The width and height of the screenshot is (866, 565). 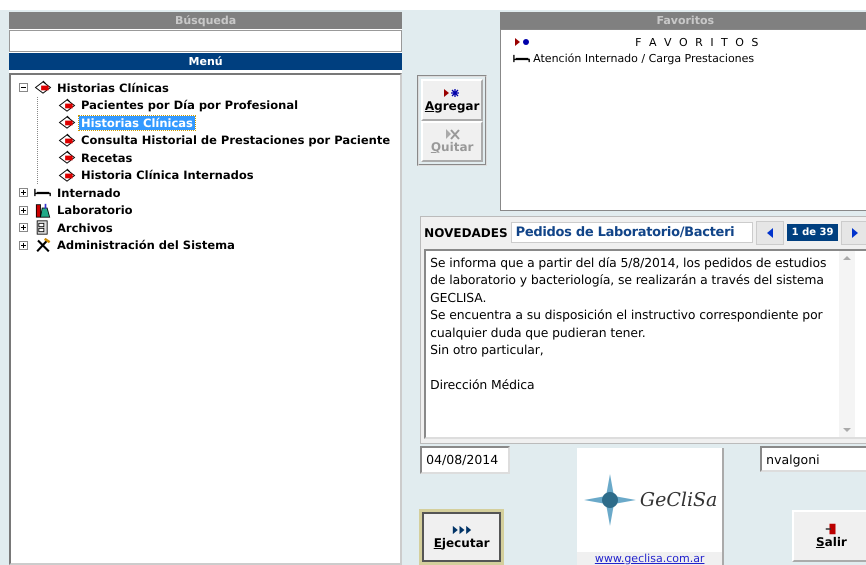 I want to click on exit-button: Salir, so click(x=829, y=536).